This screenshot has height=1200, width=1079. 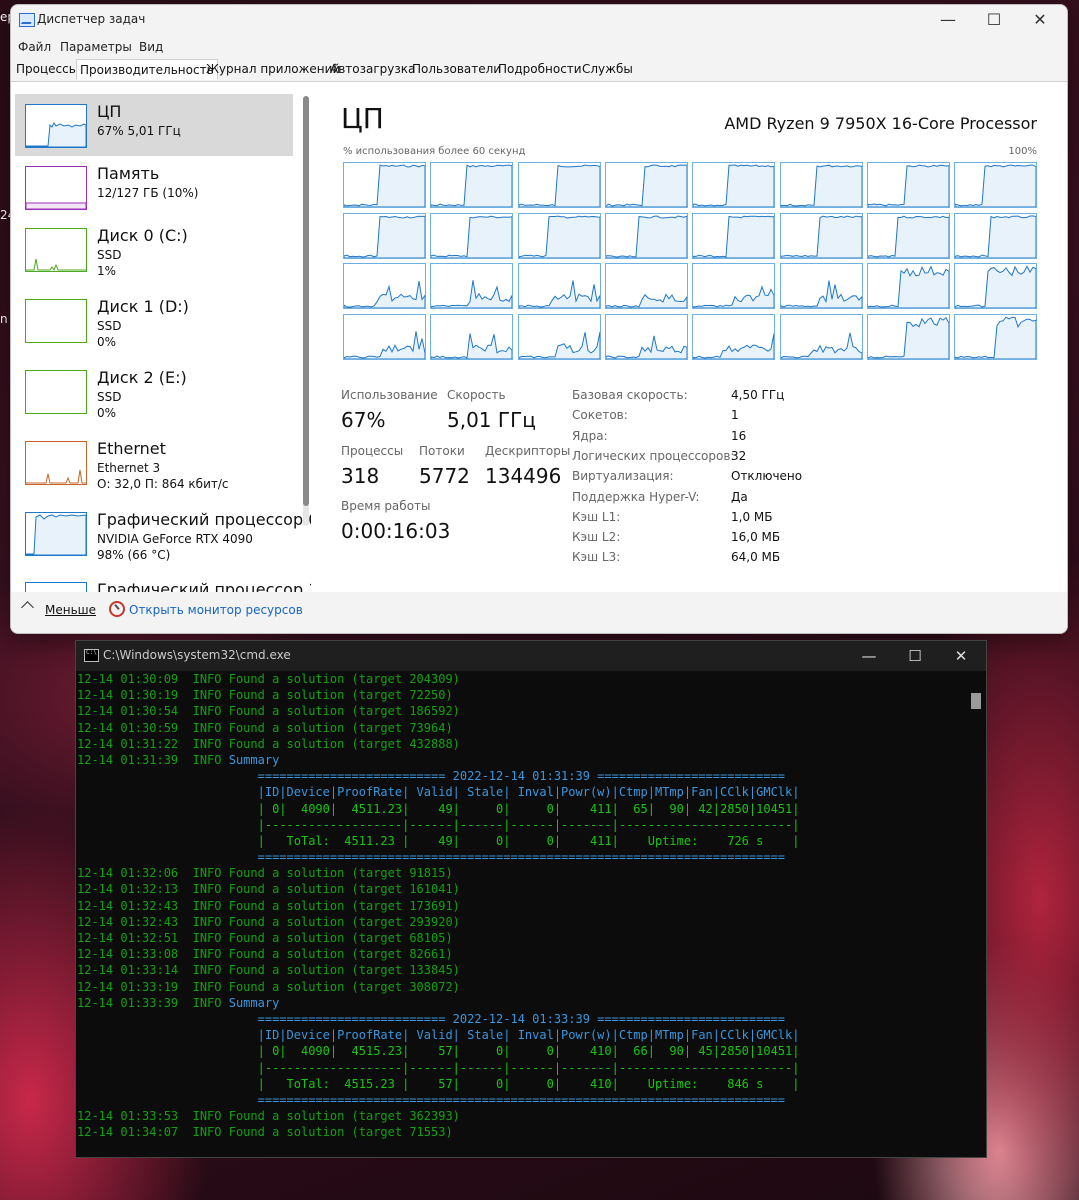 What do you see at coordinates (596, 537) in the screenshot?
I see `spec-label: Кэш L2:` at bounding box center [596, 537].